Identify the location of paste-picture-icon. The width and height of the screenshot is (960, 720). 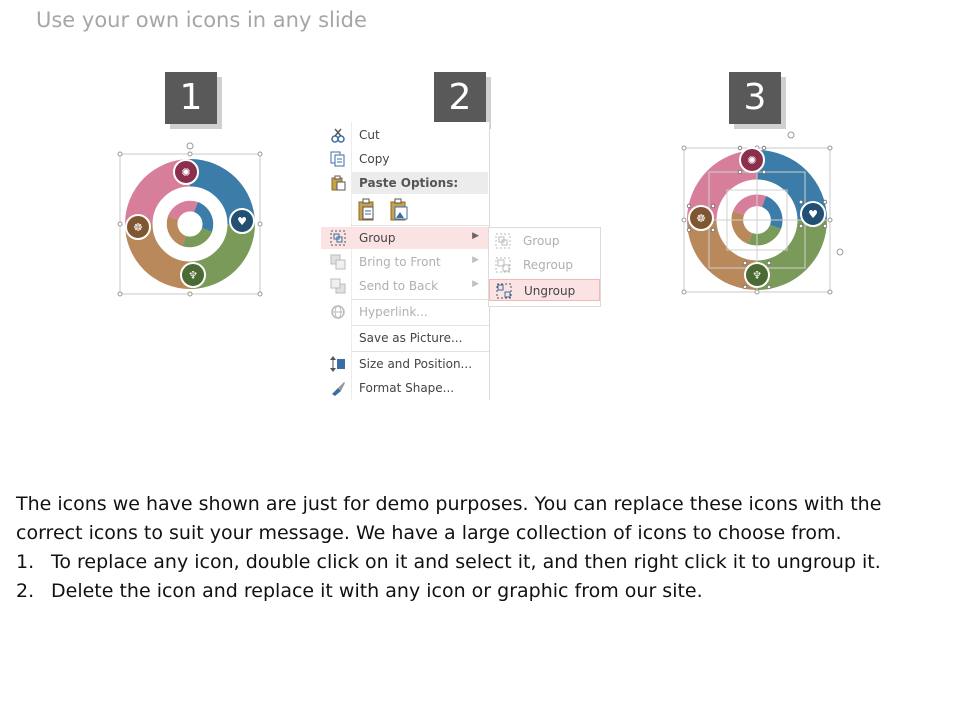
(400, 211).